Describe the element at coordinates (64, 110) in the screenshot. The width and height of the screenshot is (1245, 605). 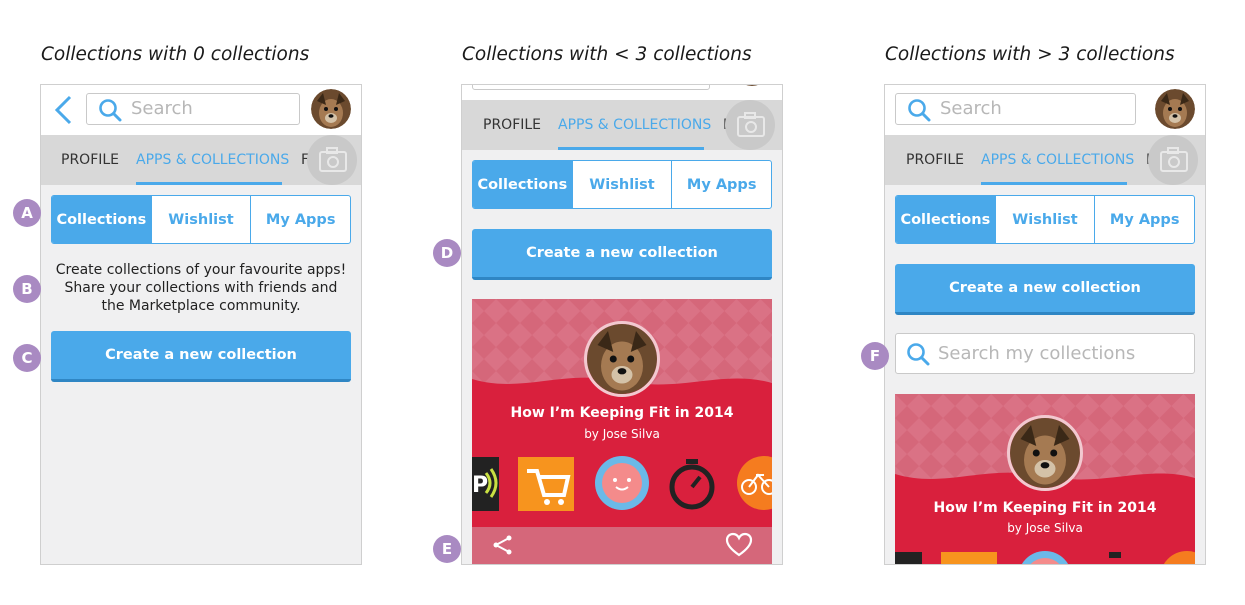
I see `back-chevron-icon` at that location.